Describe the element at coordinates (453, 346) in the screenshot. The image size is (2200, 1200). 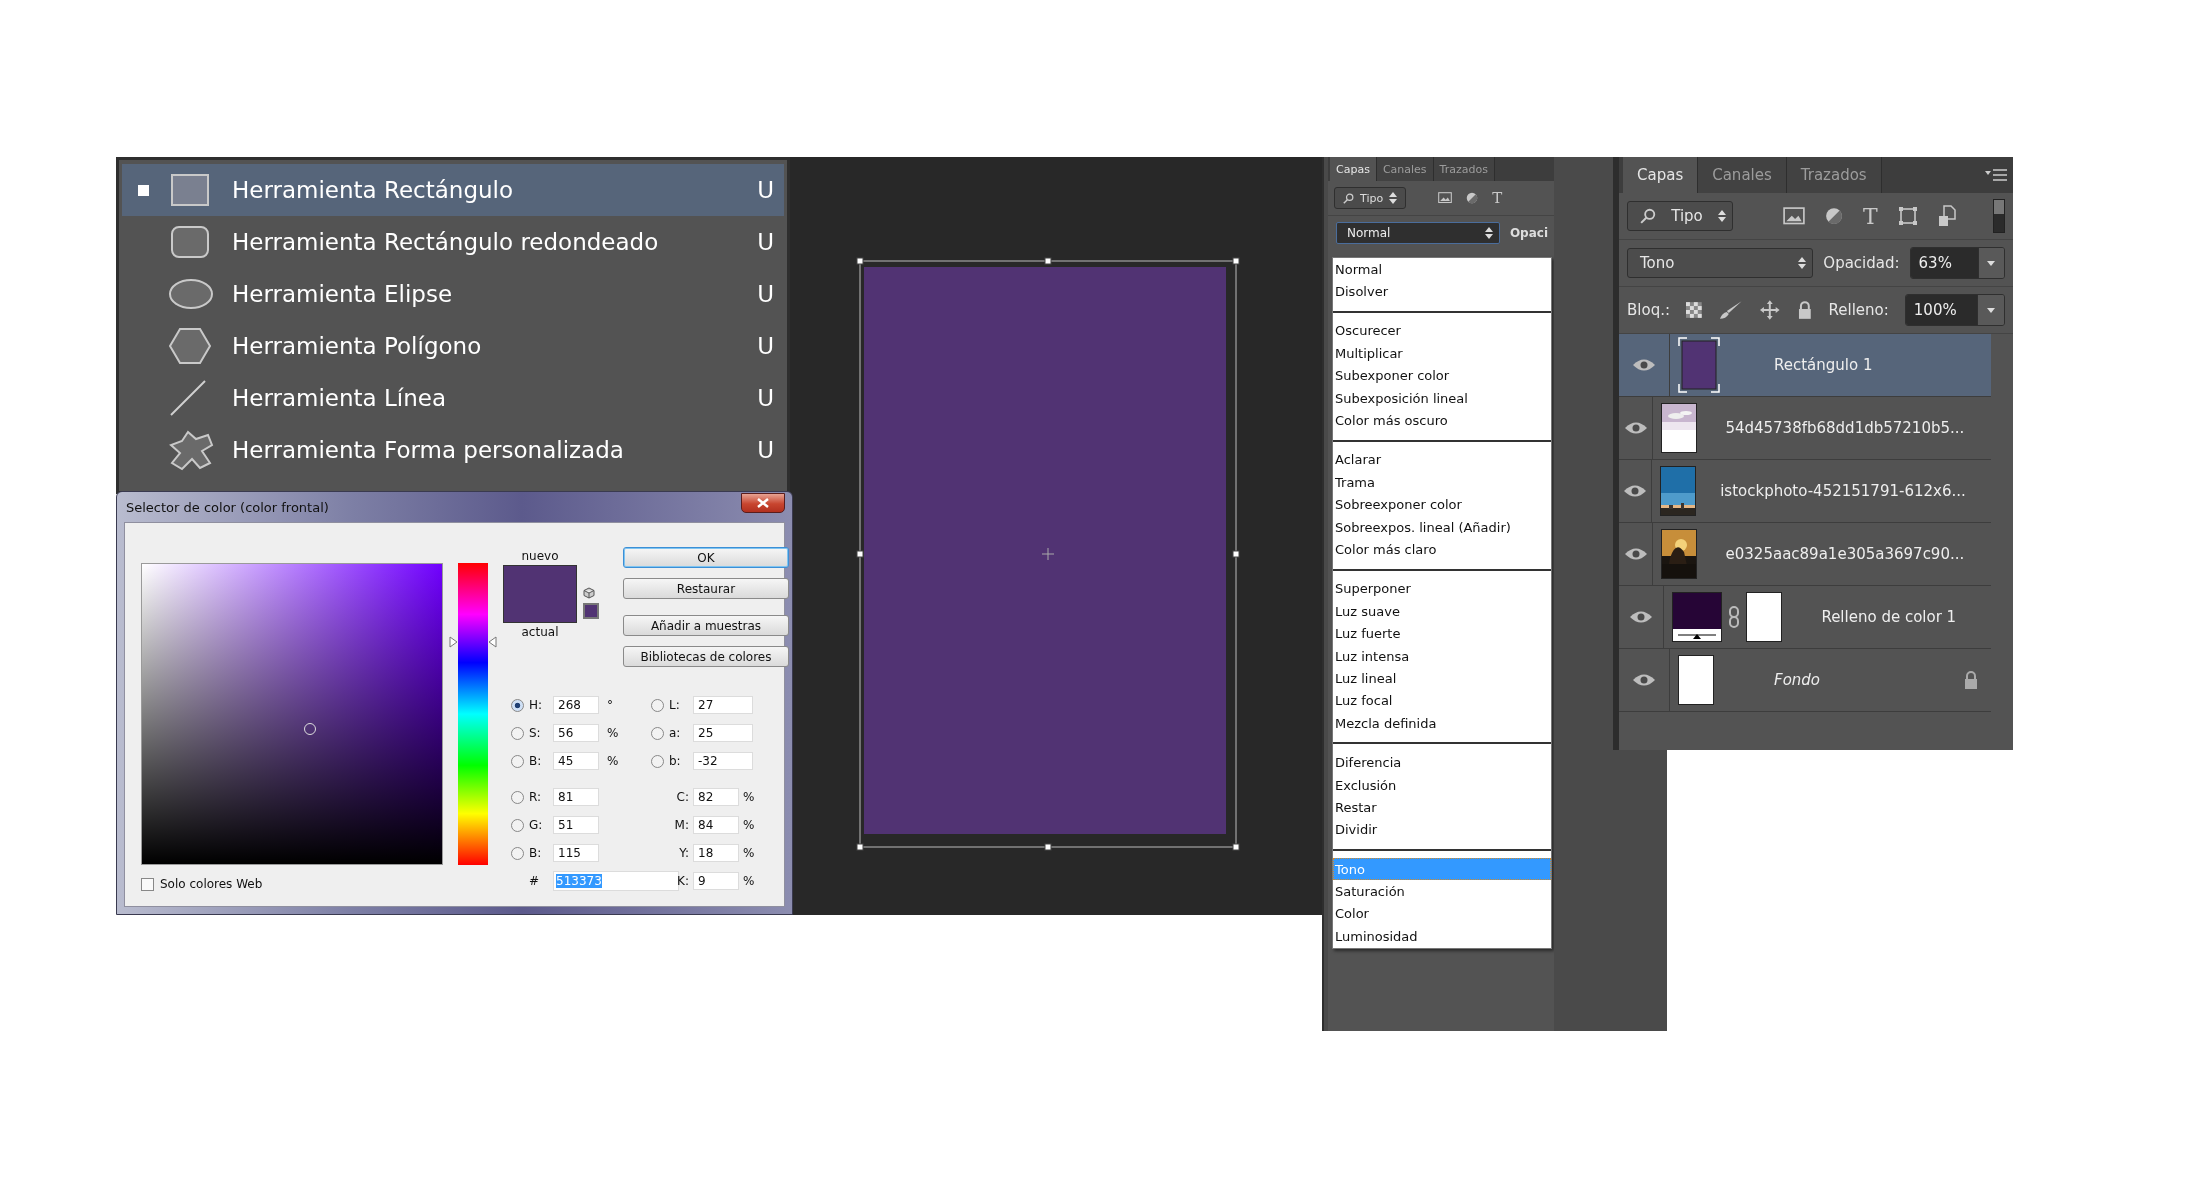
I see `tool-menu-item: Herramienta Polígono U` at that location.